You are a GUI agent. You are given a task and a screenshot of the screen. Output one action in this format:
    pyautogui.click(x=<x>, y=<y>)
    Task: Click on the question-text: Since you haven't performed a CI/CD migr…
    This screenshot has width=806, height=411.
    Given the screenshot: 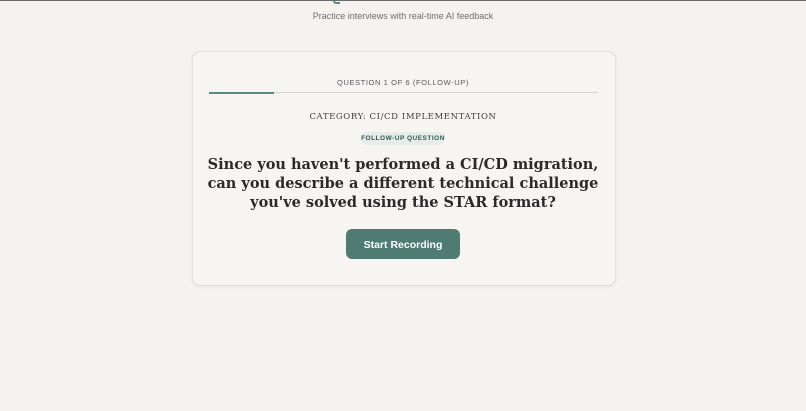 What is the action you would take?
    pyautogui.click(x=403, y=183)
    